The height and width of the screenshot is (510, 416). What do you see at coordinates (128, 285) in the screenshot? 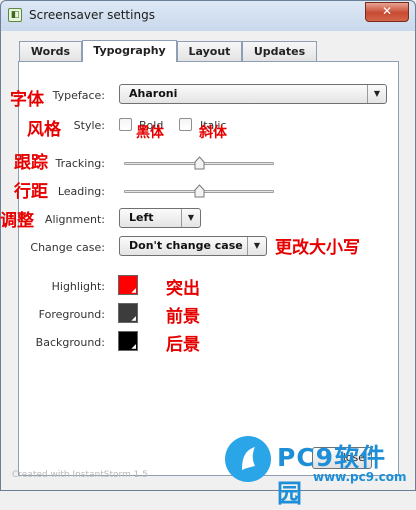
I see `highlight-color-swatch: ◢` at bounding box center [128, 285].